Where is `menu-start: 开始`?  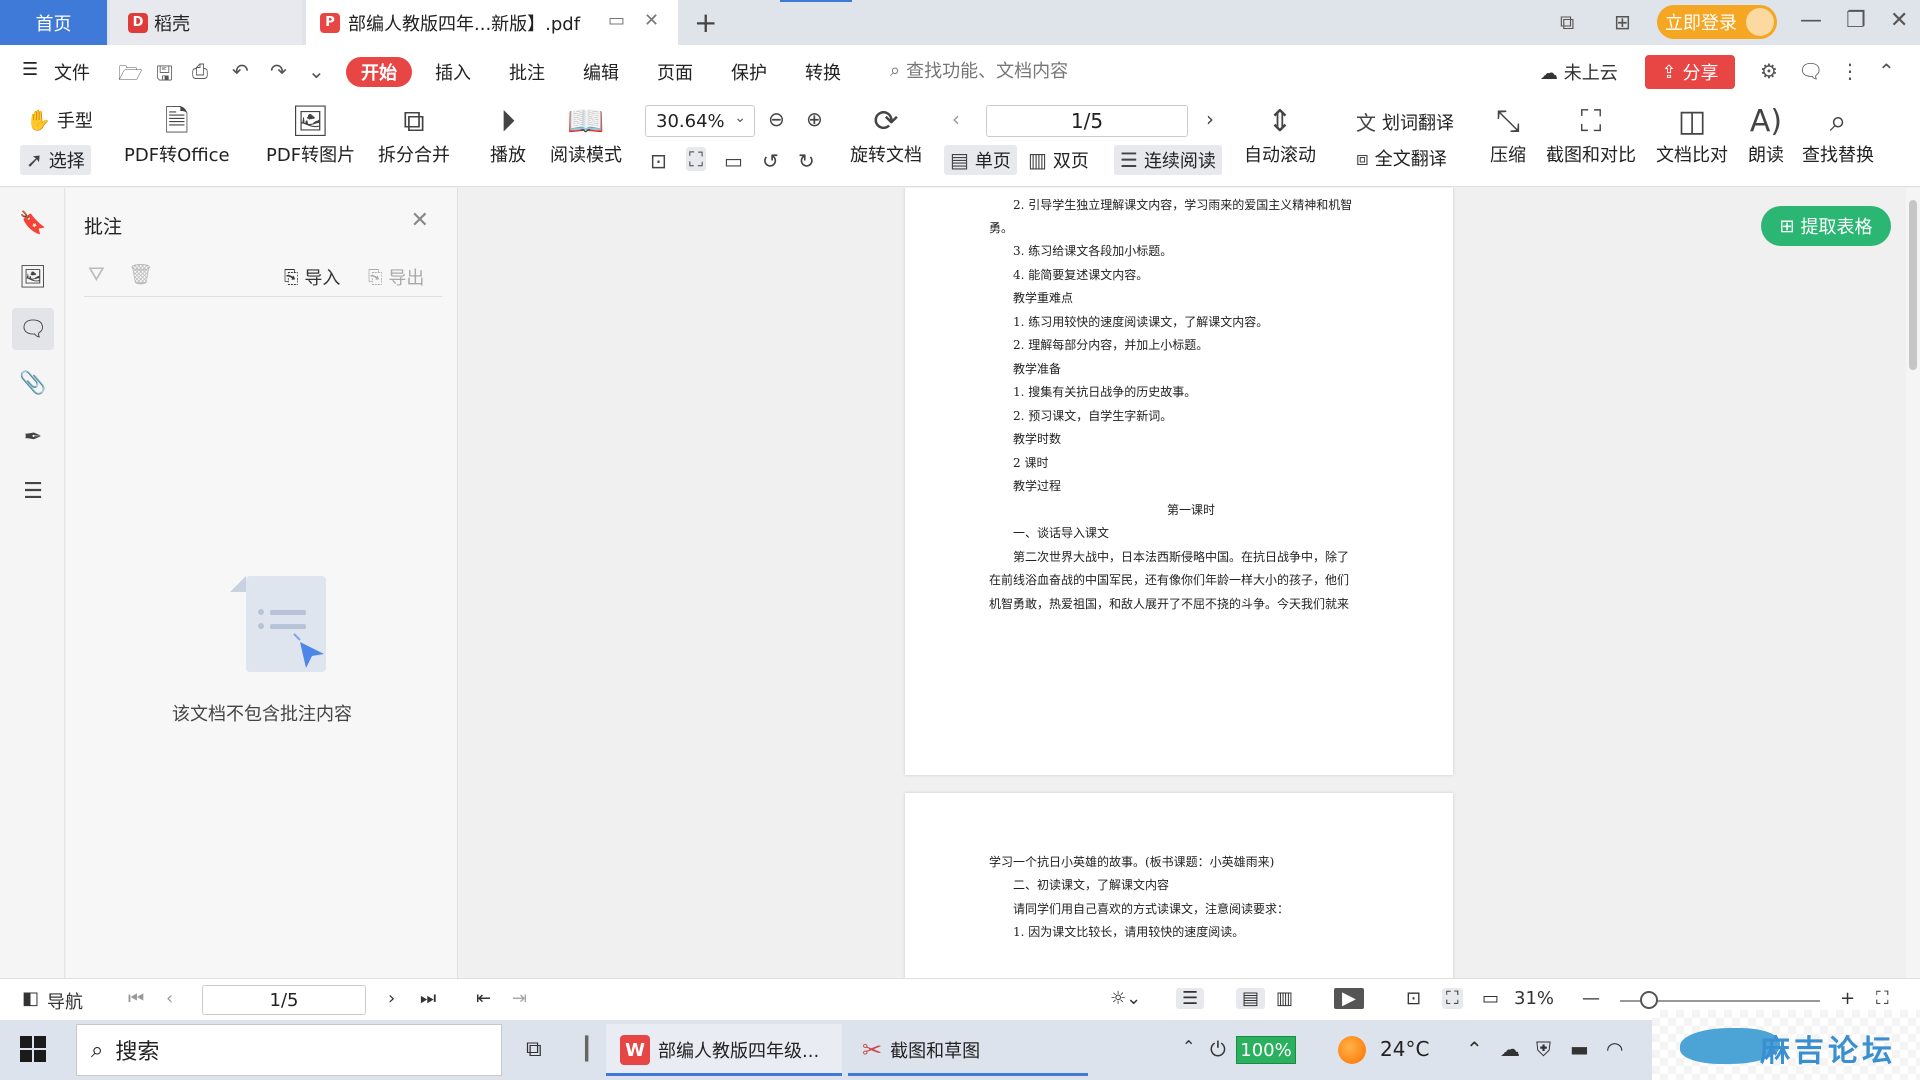
menu-start: 开始 is located at coordinates (379, 72).